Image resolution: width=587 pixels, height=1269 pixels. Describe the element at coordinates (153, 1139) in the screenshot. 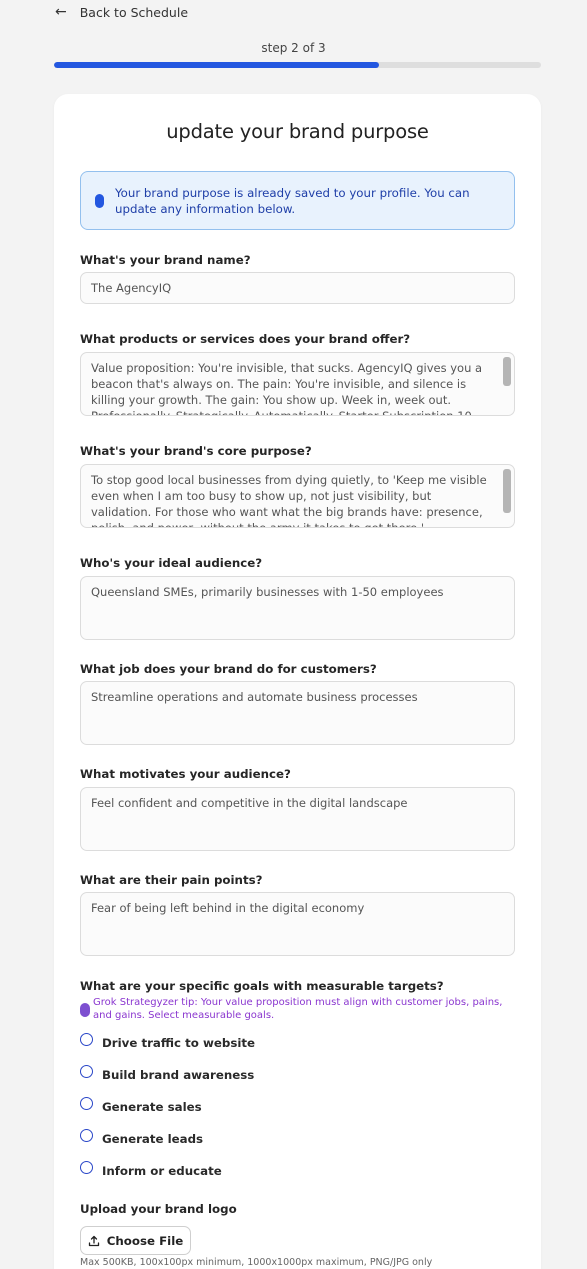

I see `goal-option-label: Generate leads` at that location.